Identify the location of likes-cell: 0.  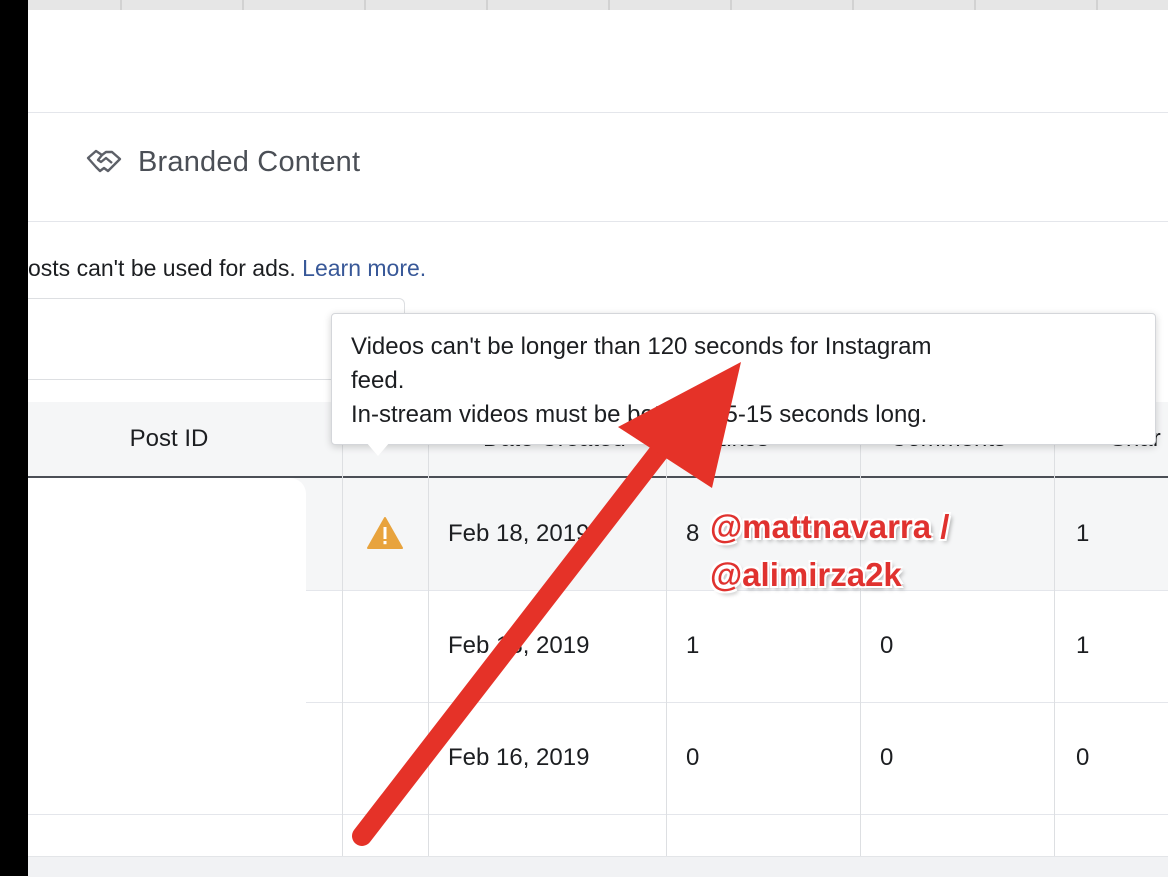
(693, 757).